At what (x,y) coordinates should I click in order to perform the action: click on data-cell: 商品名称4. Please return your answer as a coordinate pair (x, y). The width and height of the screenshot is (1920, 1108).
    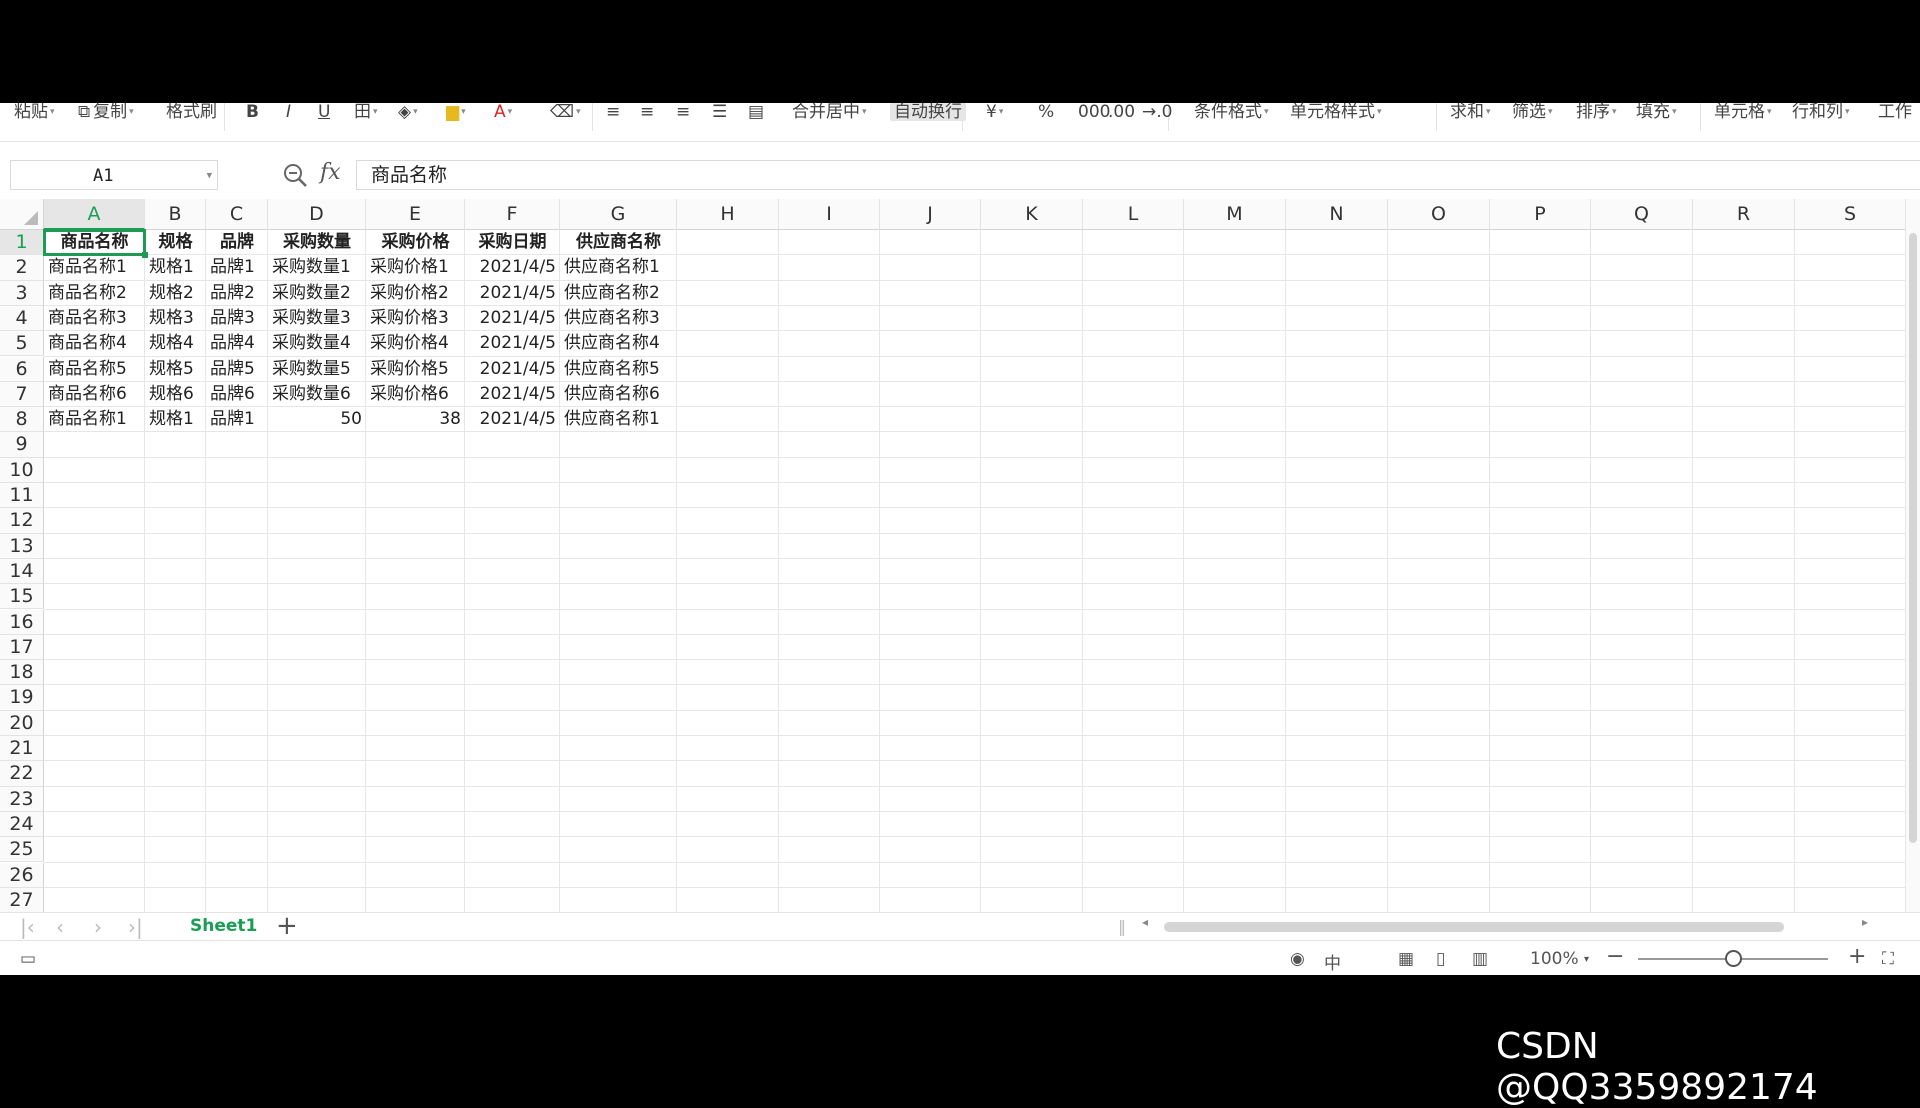
    Looking at the image, I should click on (94, 343).